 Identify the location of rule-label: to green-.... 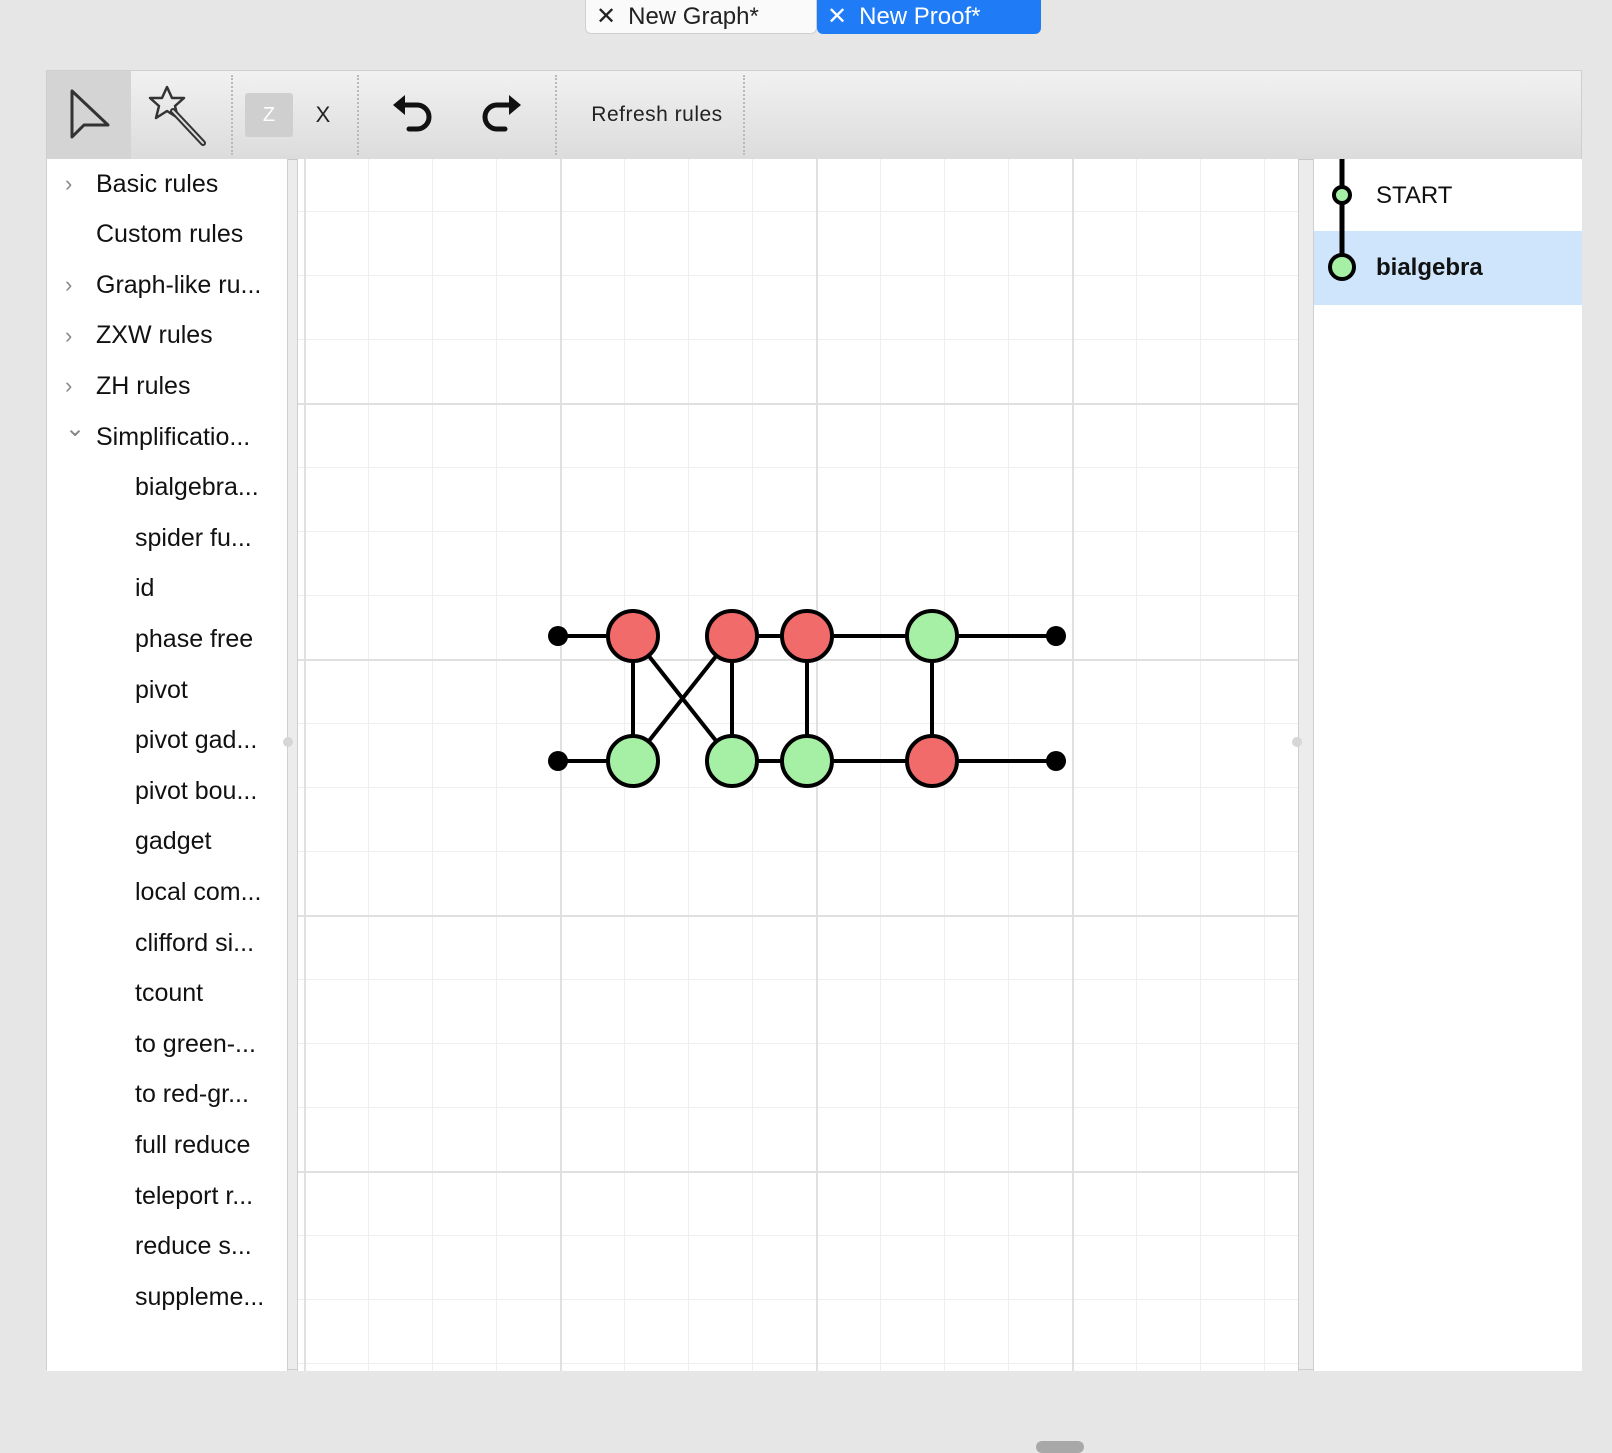
(195, 1043).